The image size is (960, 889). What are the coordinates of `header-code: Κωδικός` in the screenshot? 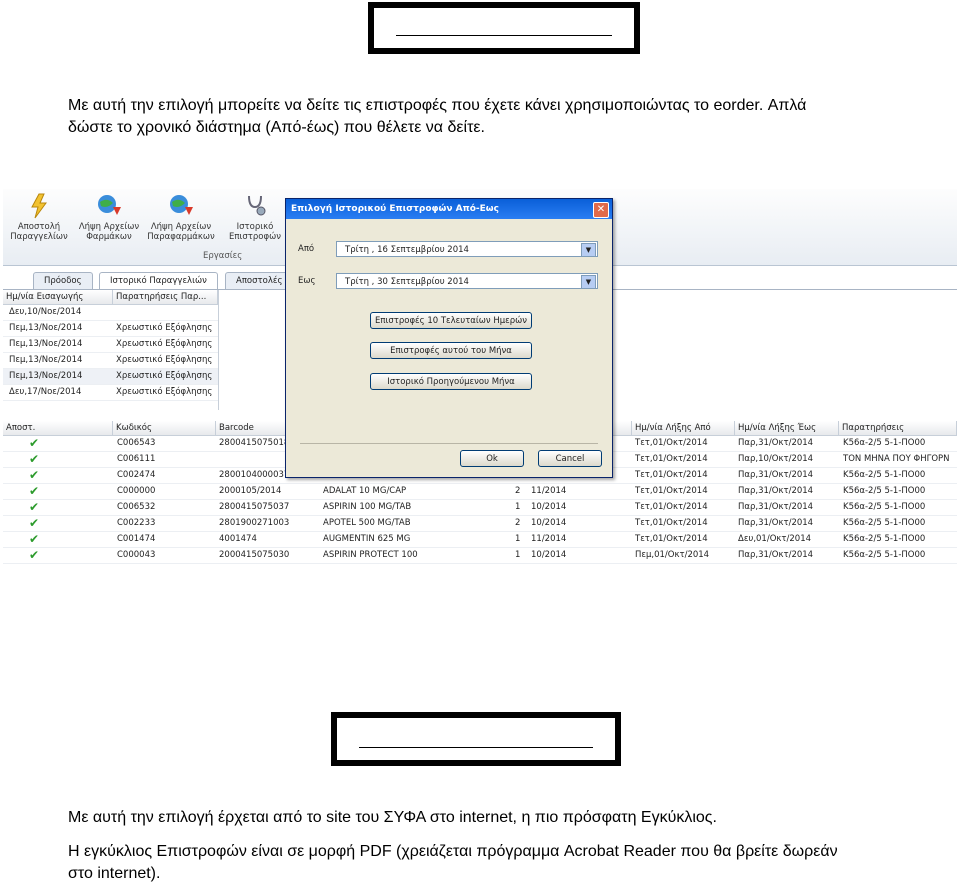 It's located at (164, 428).